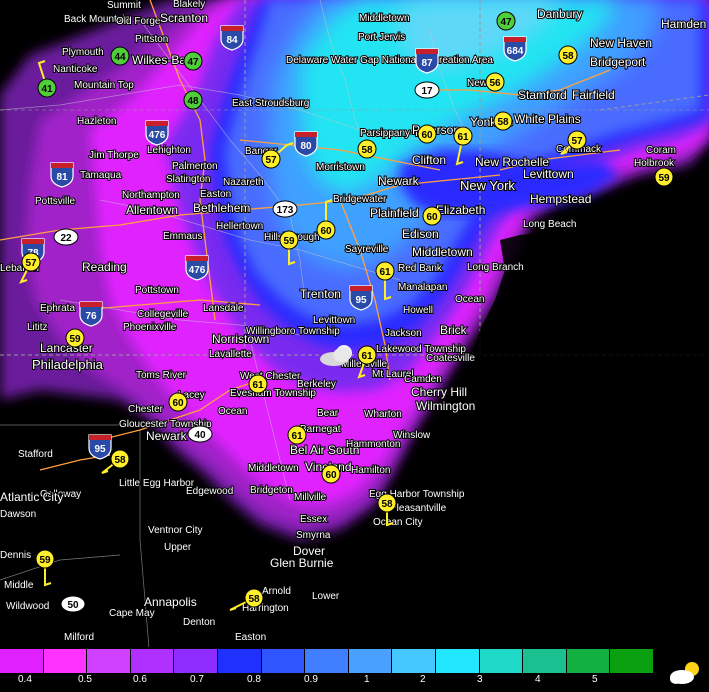  Describe the element at coordinates (15, 555) in the screenshot. I see `city-label: Dennis` at that location.